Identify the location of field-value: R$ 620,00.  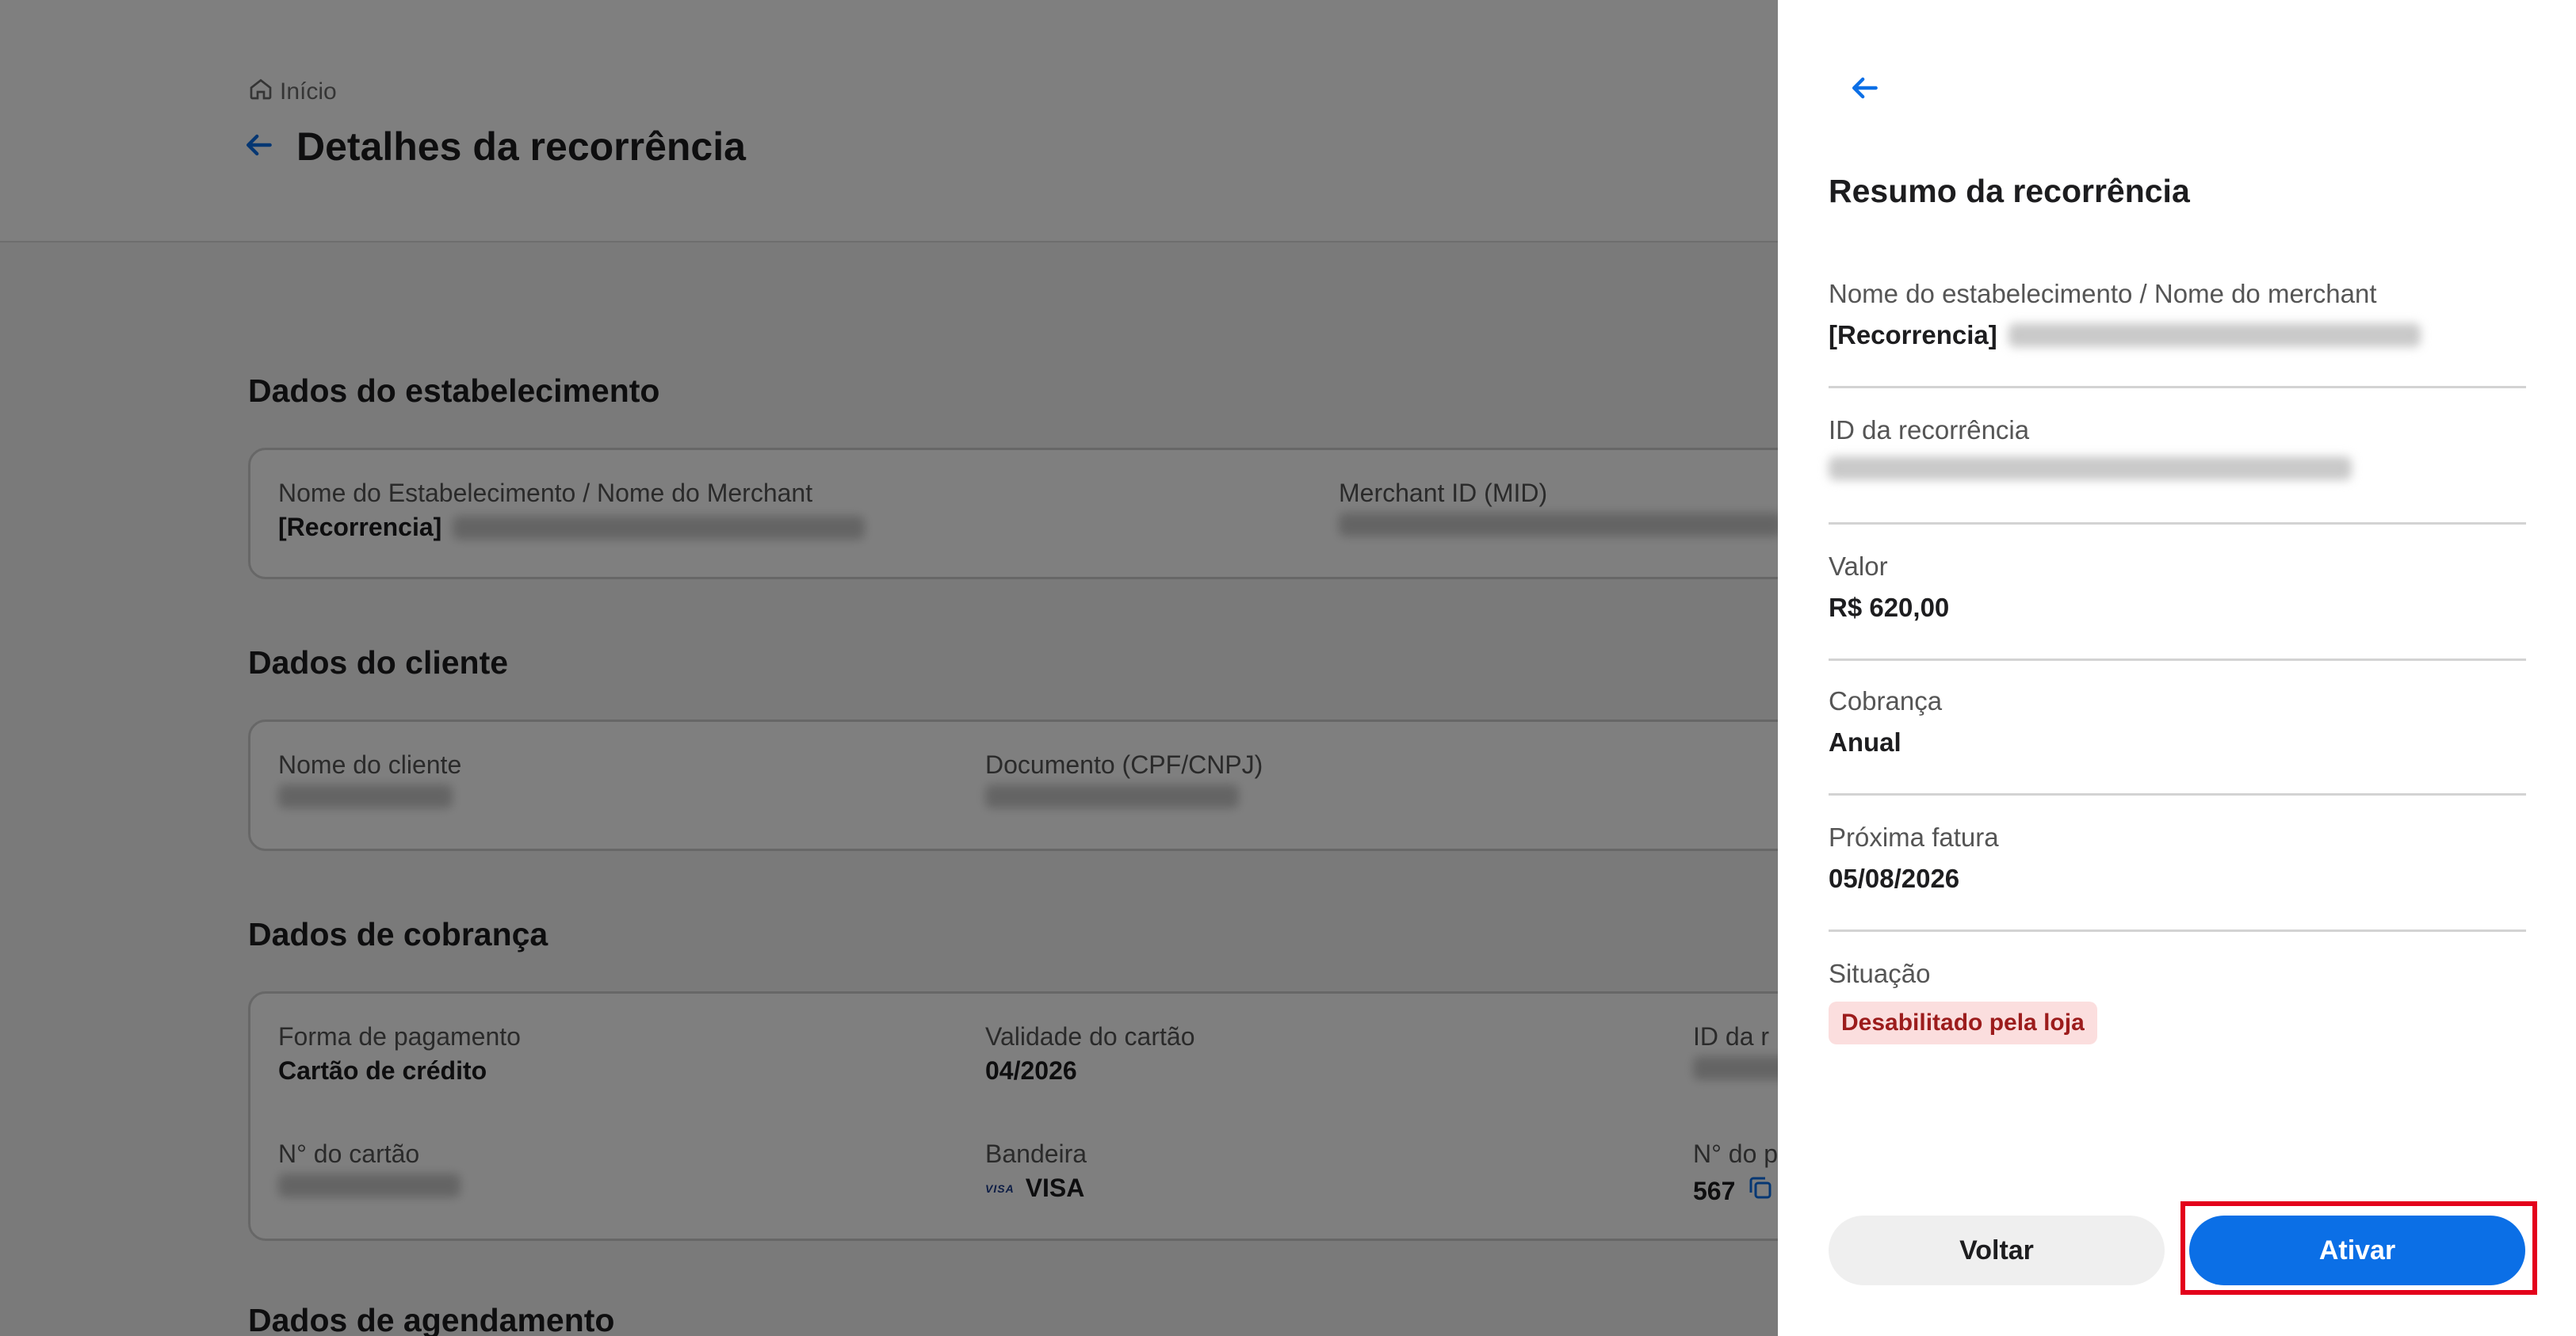
(1889, 607).